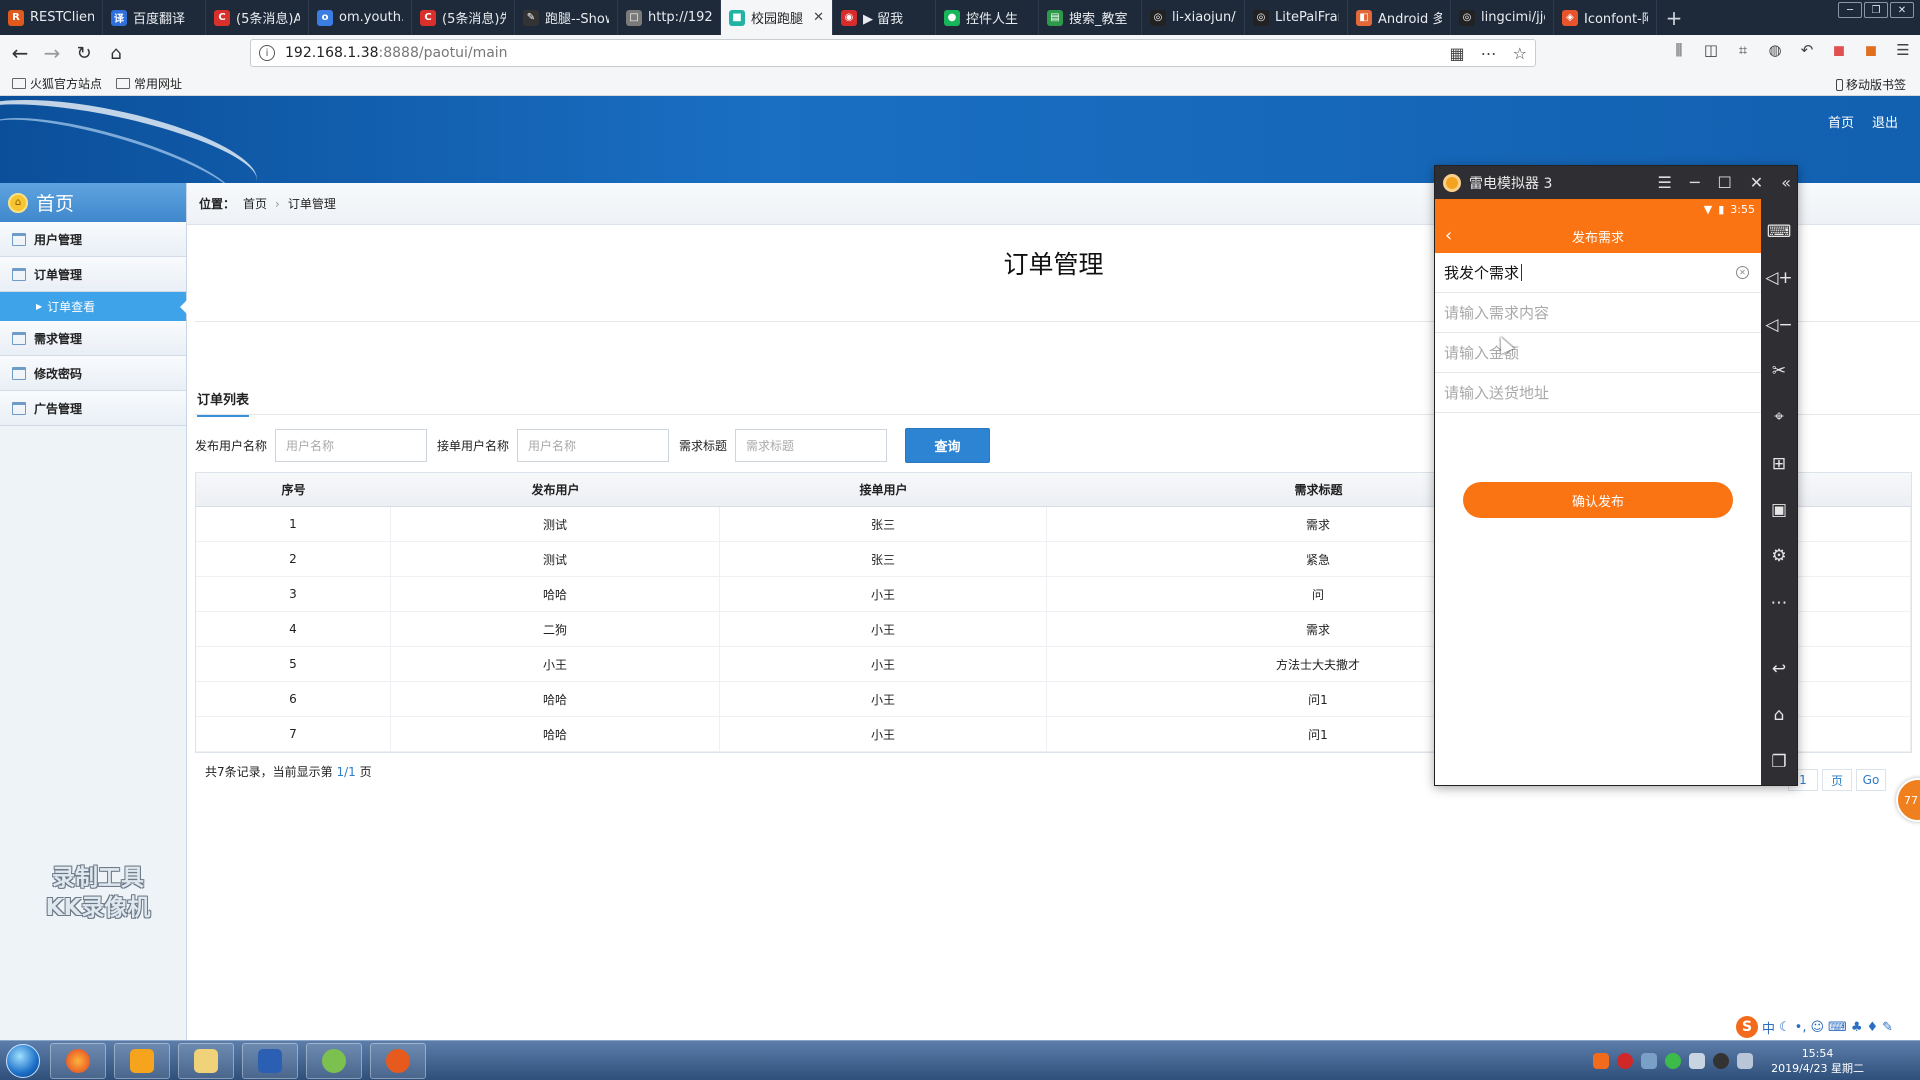  Describe the element at coordinates (1768, 1027) in the screenshot. I see `ime-mode-toggle: 中` at that location.